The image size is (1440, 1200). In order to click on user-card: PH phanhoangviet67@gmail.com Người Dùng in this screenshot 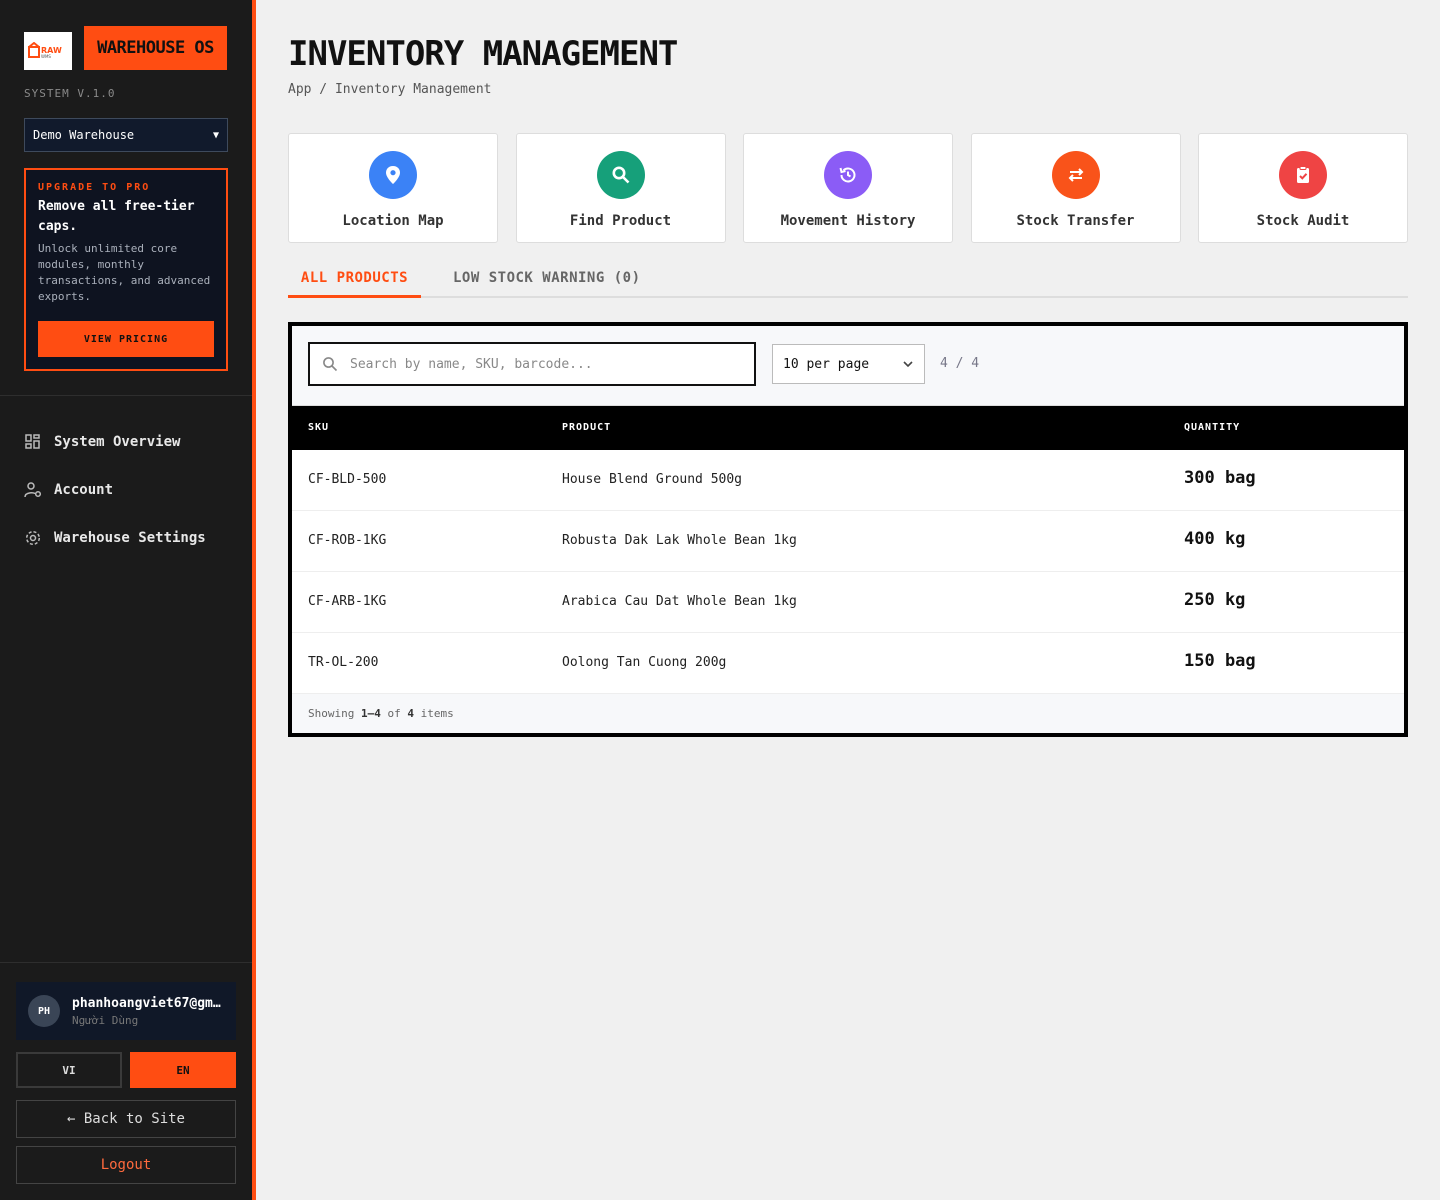, I will do `click(126, 1011)`.